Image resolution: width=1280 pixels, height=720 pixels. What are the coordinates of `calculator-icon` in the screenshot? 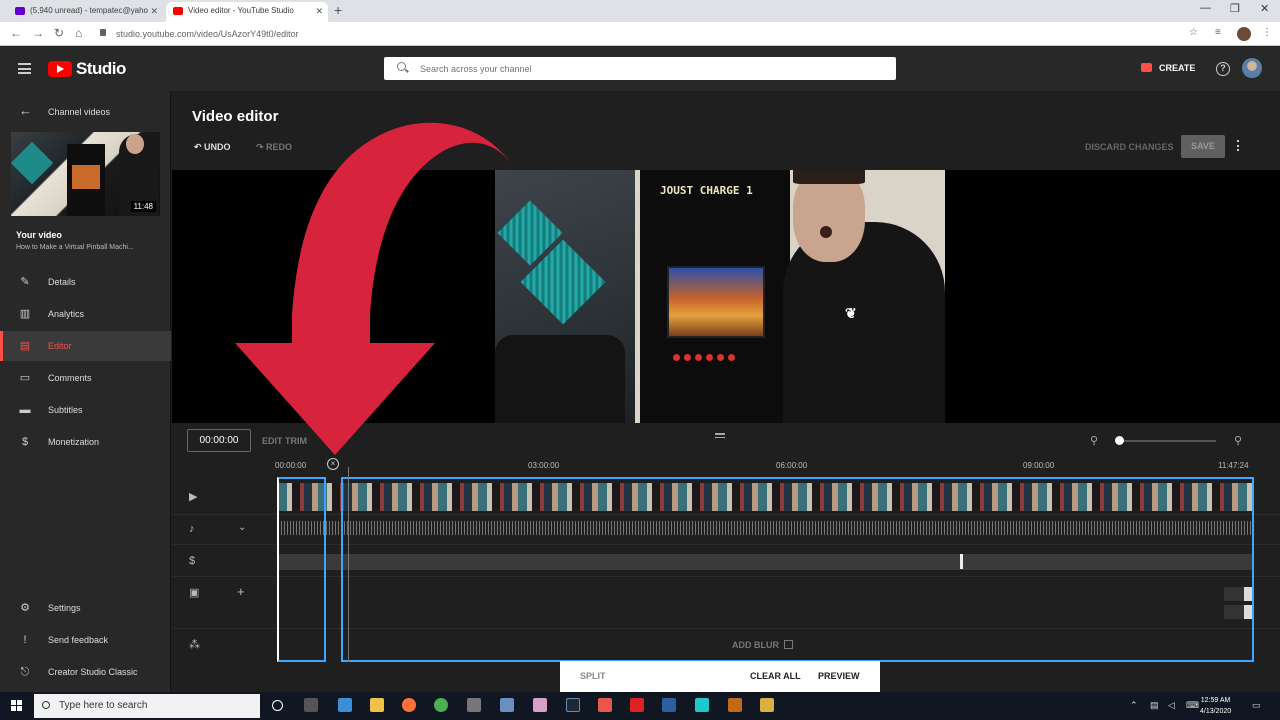 It's located at (474, 705).